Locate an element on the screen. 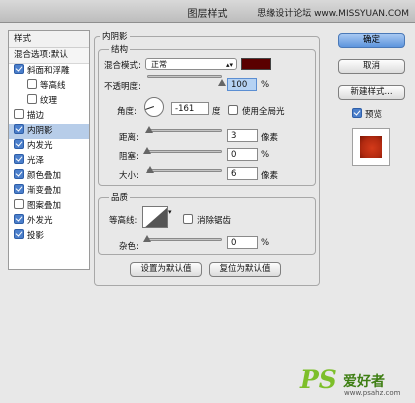 The height and width of the screenshot is (403, 415). angle-dial-hand is located at coordinates (149, 108).